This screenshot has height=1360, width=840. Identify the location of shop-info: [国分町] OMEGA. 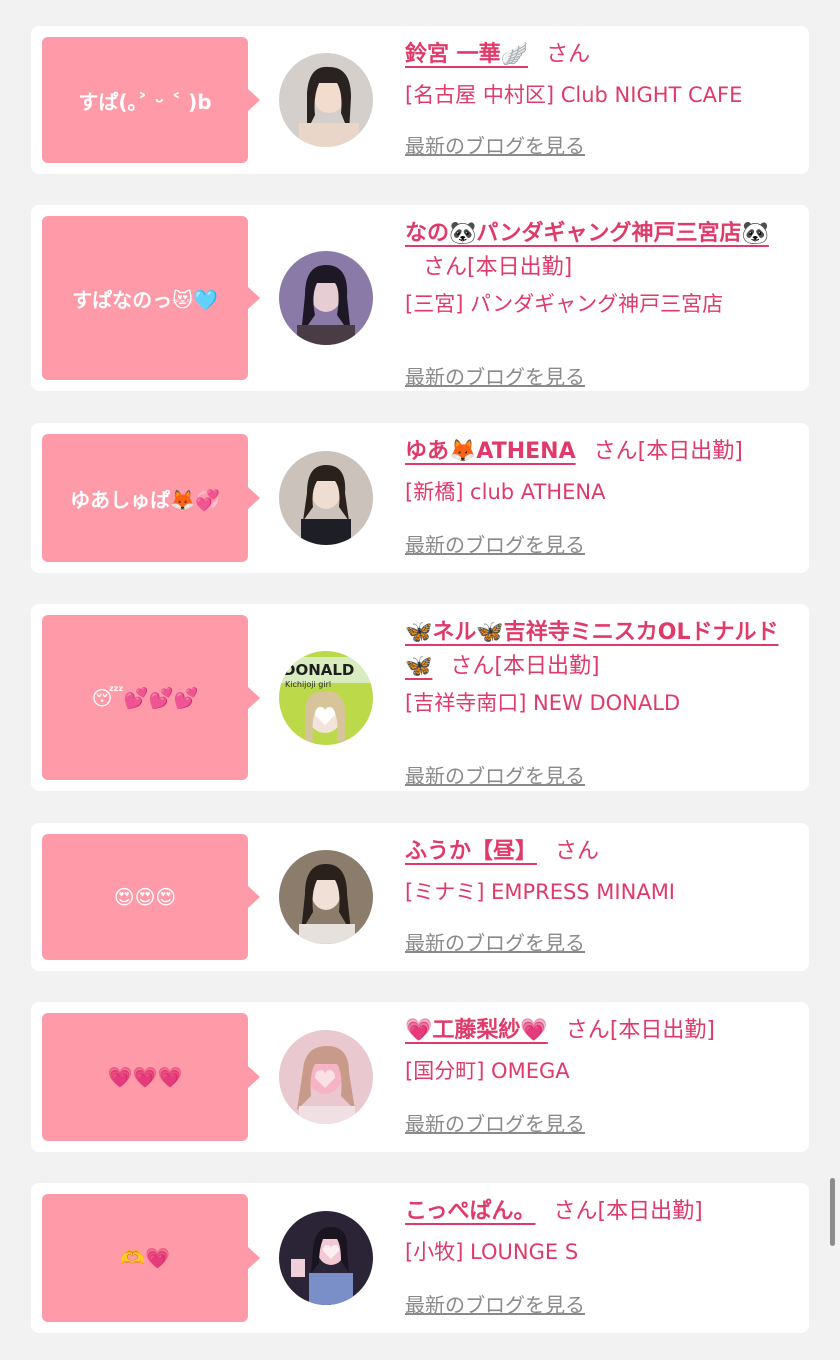
(487, 1071).